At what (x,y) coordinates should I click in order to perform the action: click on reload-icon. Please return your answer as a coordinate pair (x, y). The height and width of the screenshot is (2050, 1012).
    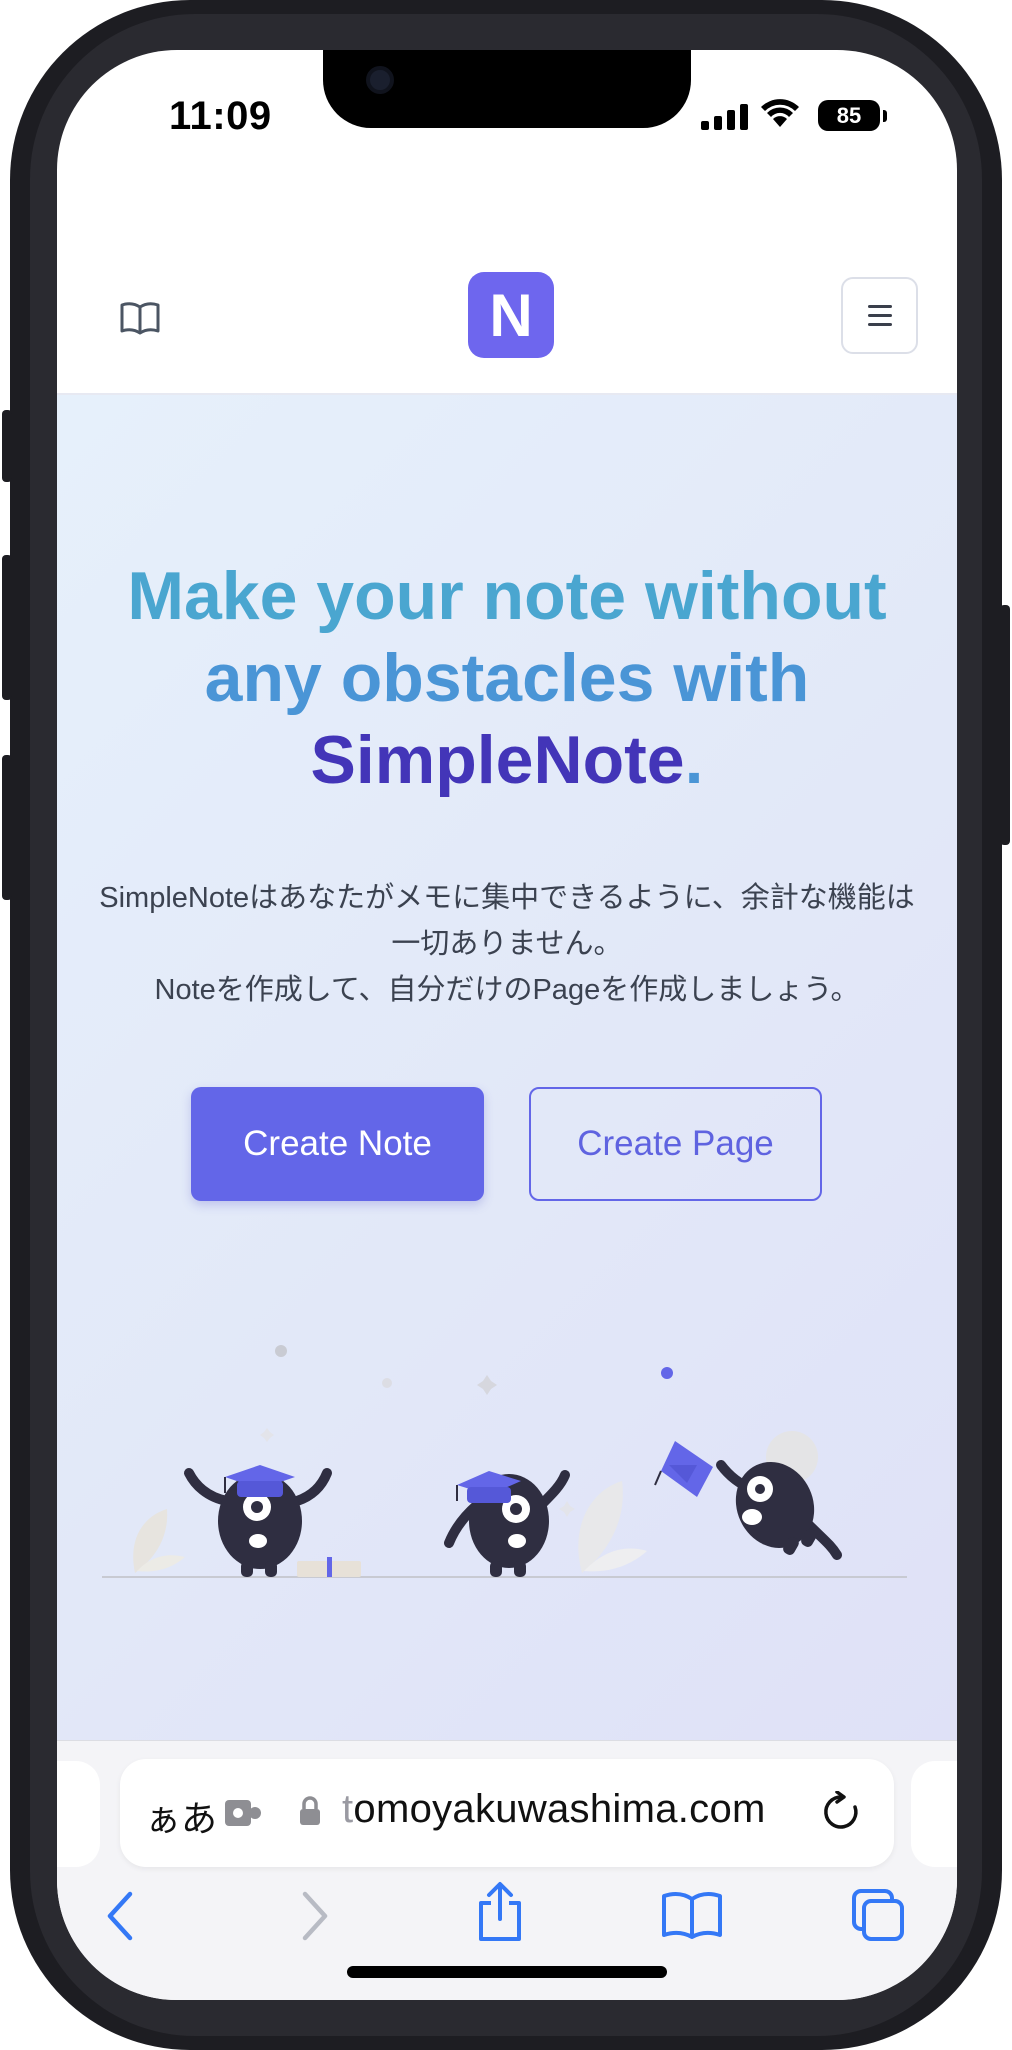
    Looking at the image, I should click on (841, 1812).